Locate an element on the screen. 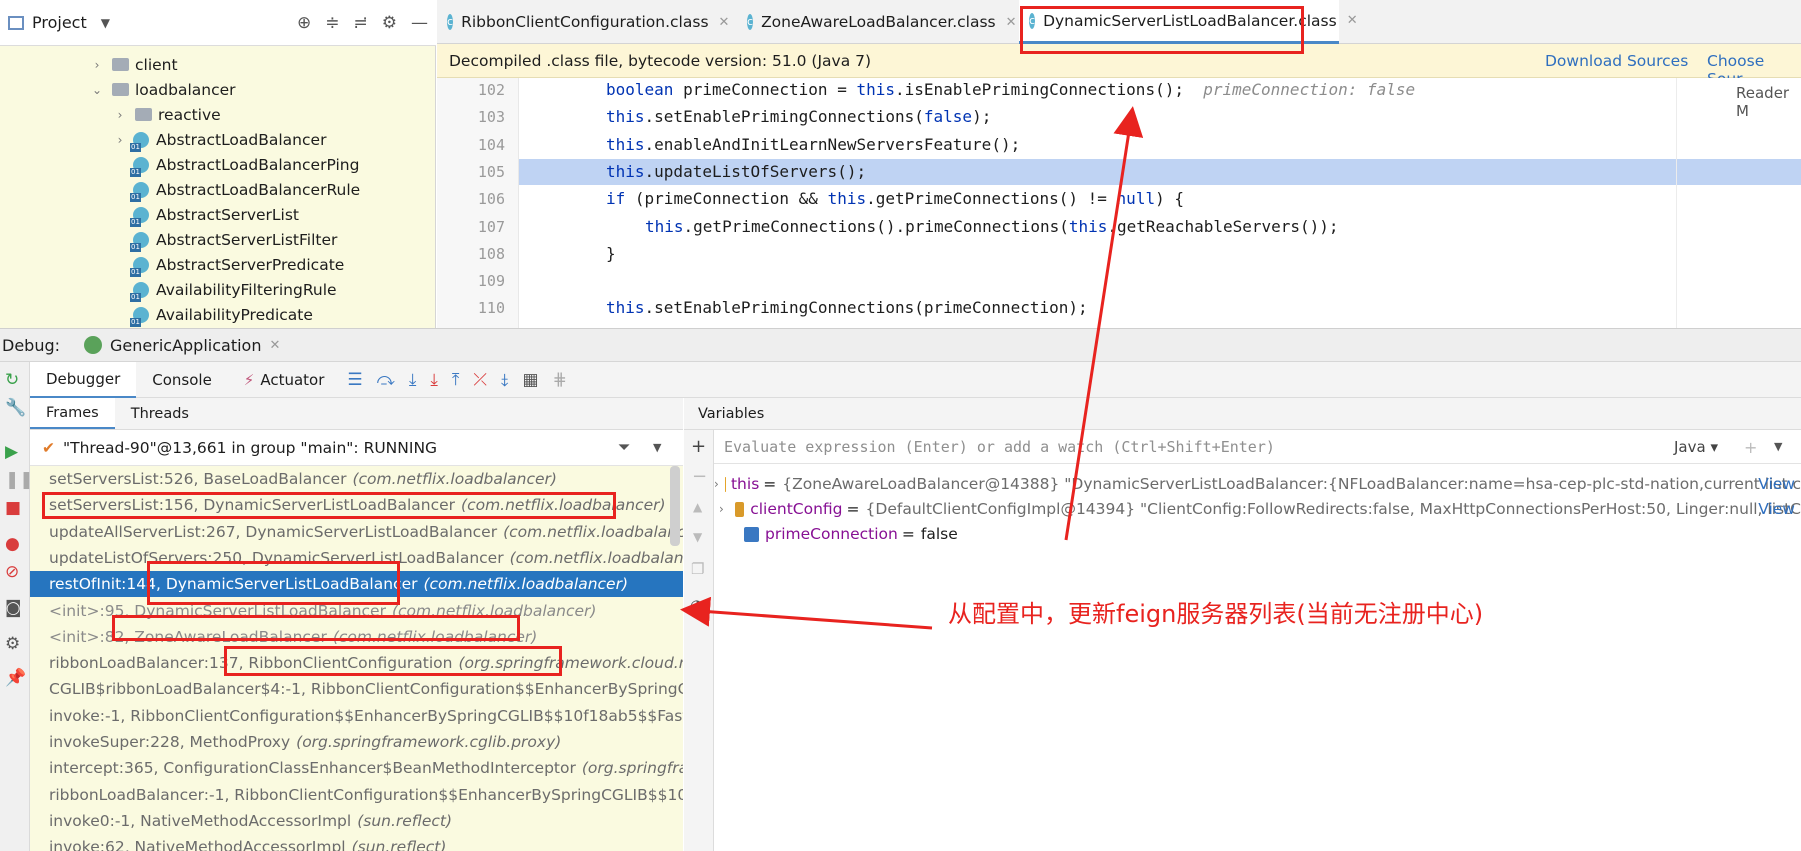 Image resolution: width=1801 pixels, height=851 pixels. debug-session-tab: GenericApplication ✕ is located at coordinates (182, 345).